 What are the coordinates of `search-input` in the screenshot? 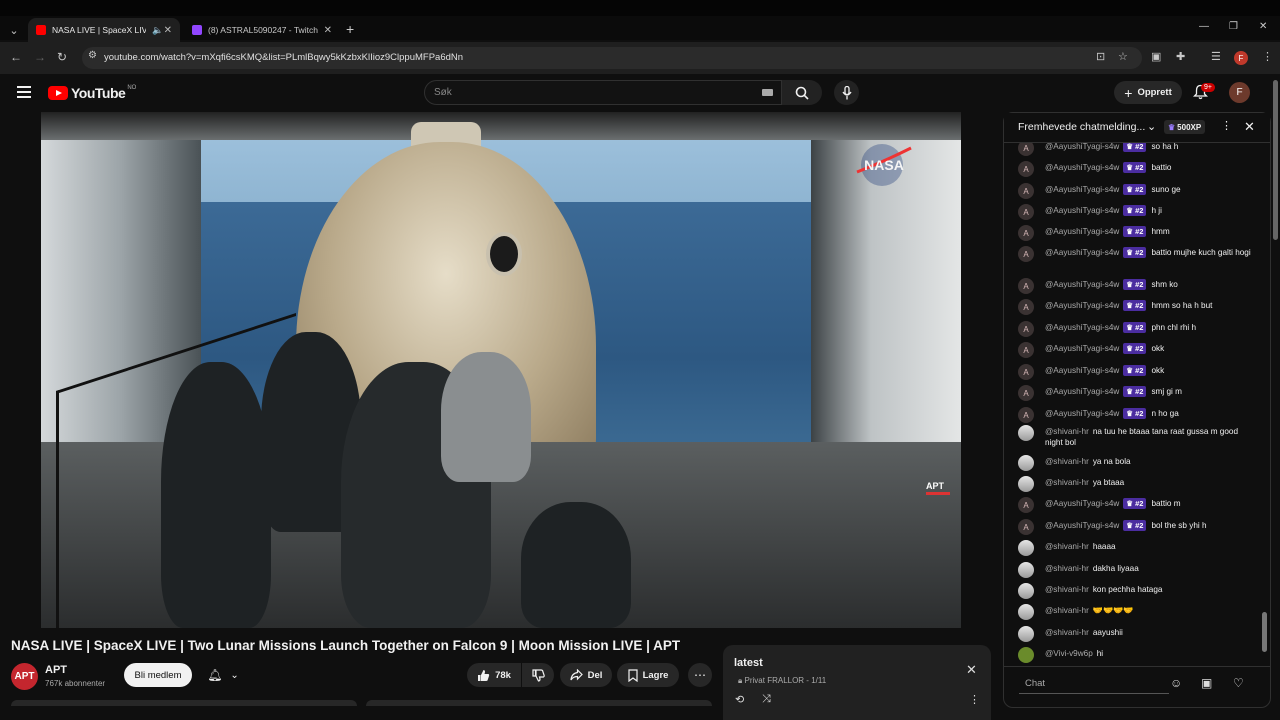 It's located at (603, 92).